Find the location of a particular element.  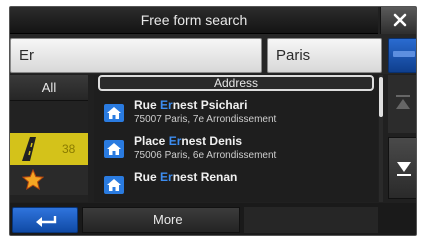

road-icon is located at coordinates (29, 149).